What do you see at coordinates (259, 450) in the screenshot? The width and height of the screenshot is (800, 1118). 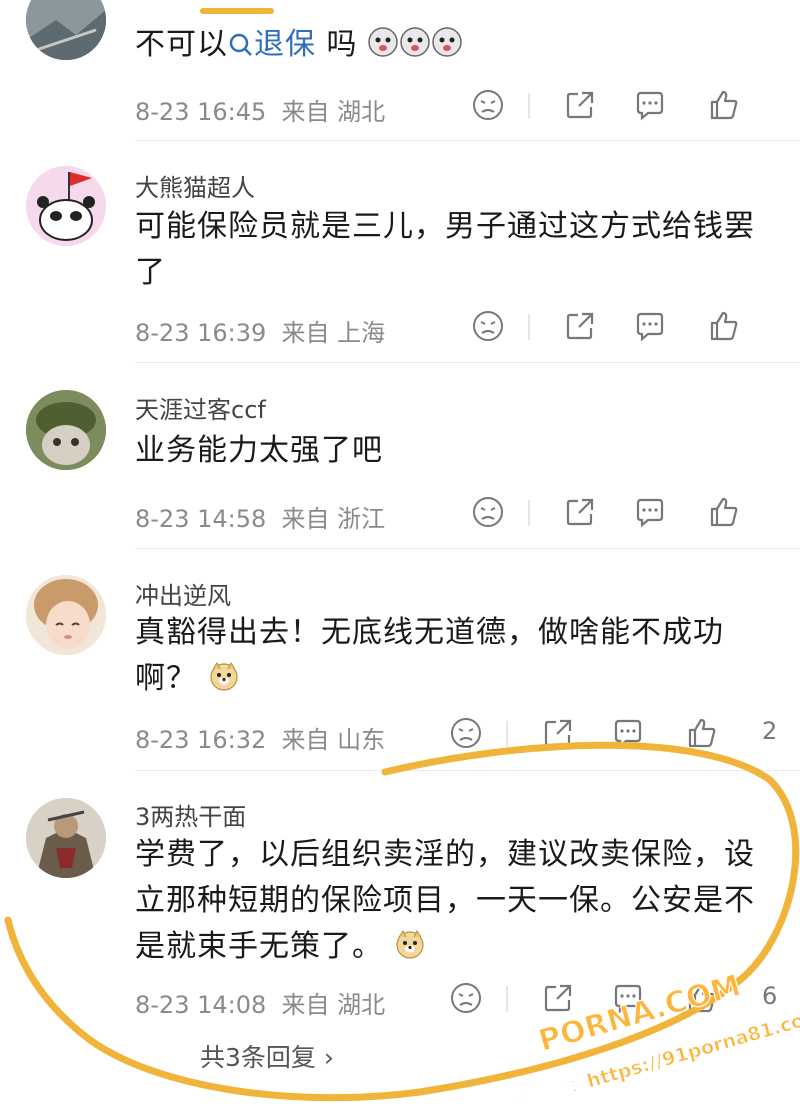 I see `comment-text: 业务能力太强了吧` at bounding box center [259, 450].